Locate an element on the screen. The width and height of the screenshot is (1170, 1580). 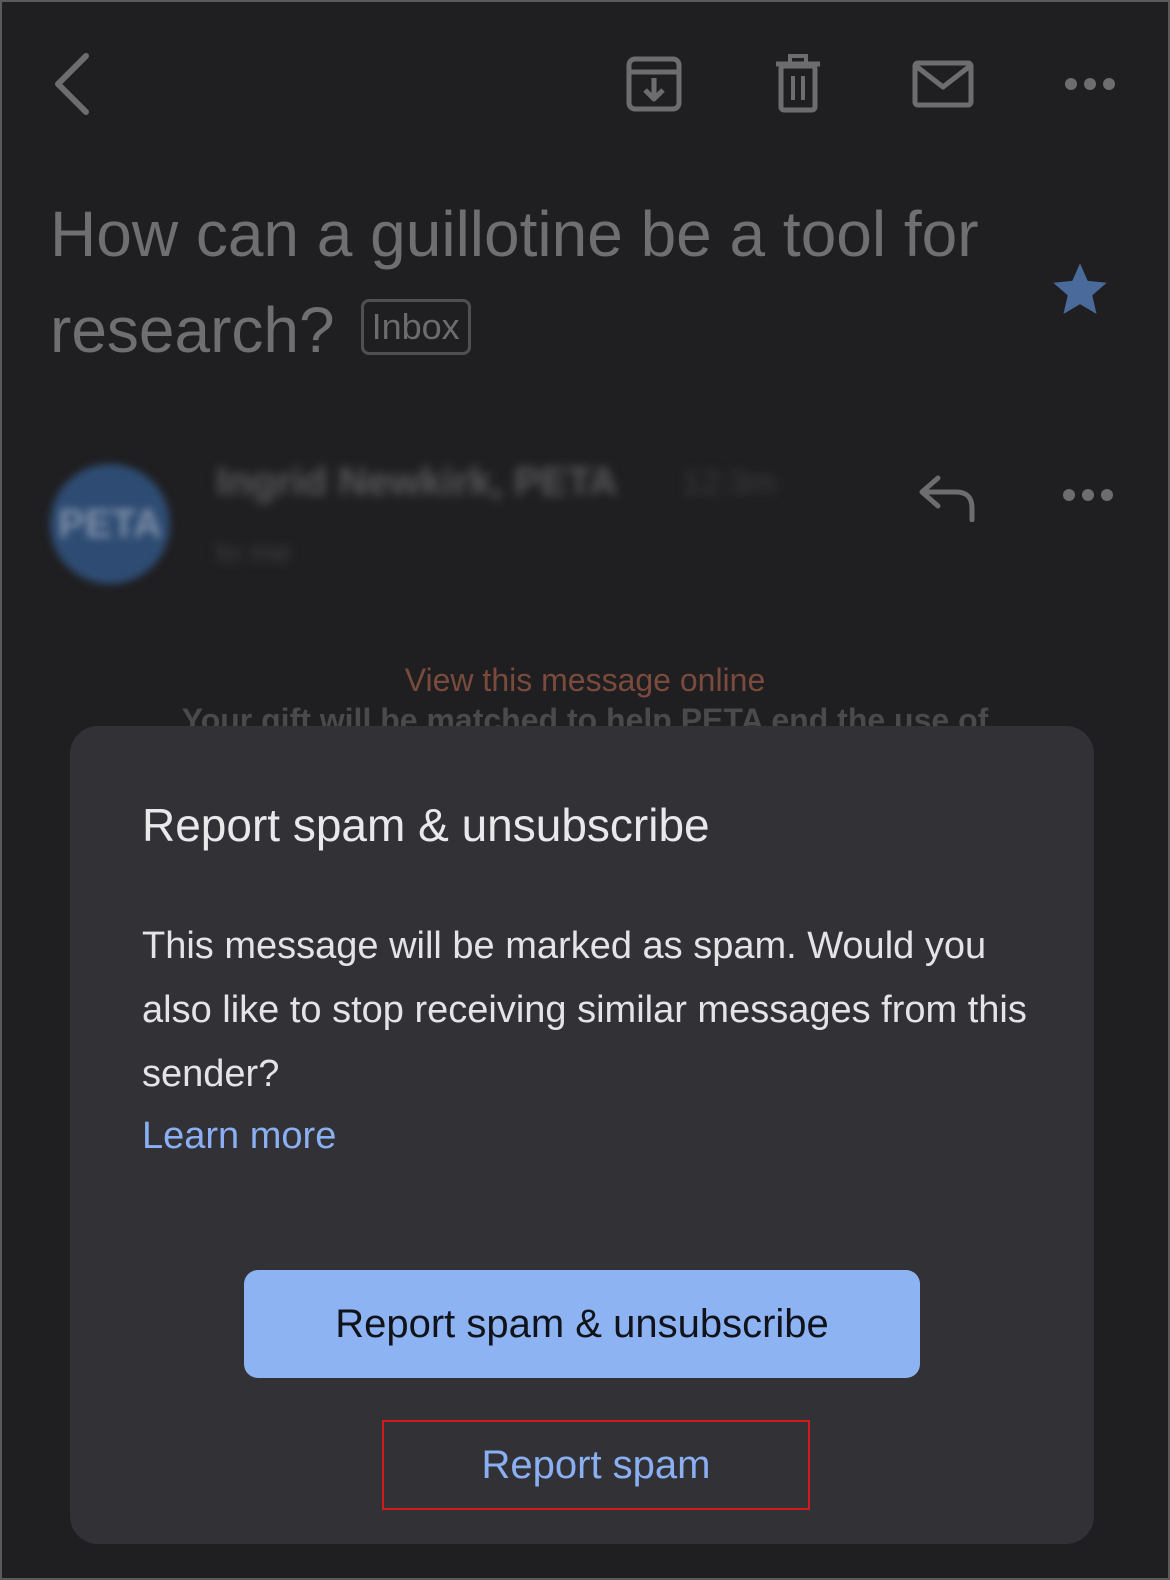
report-spam-button: Report spam is located at coordinates (596, 1465).